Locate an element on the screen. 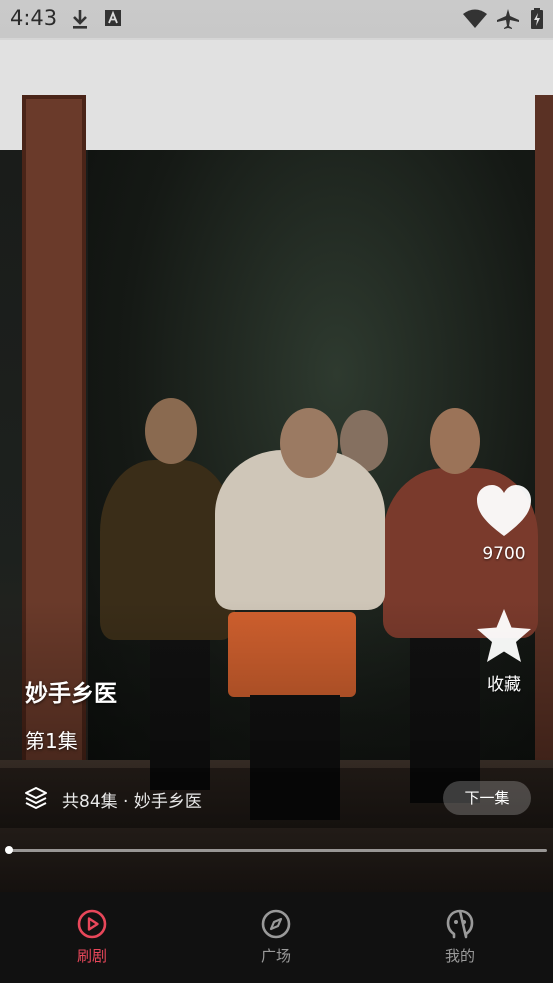  favorite-button: 收藏 is located at coordinates (504, 651).